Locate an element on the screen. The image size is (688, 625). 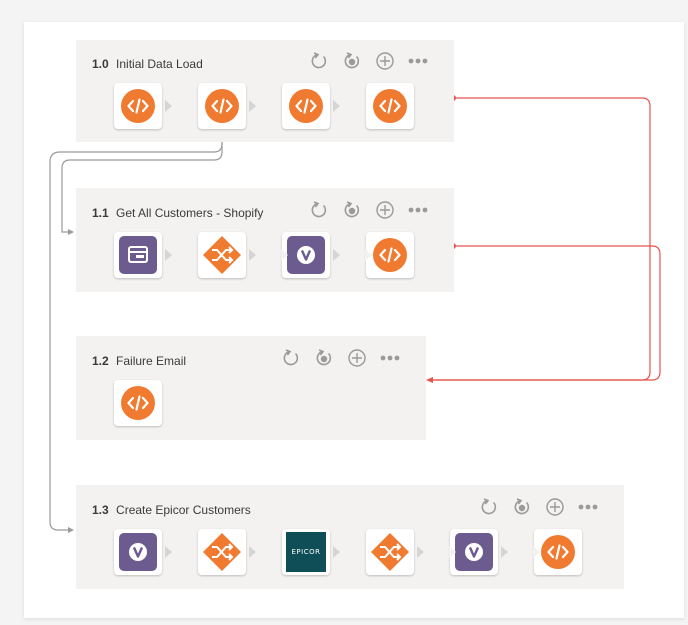
panel-number: 1.0 is located at coordinates (100, 64).